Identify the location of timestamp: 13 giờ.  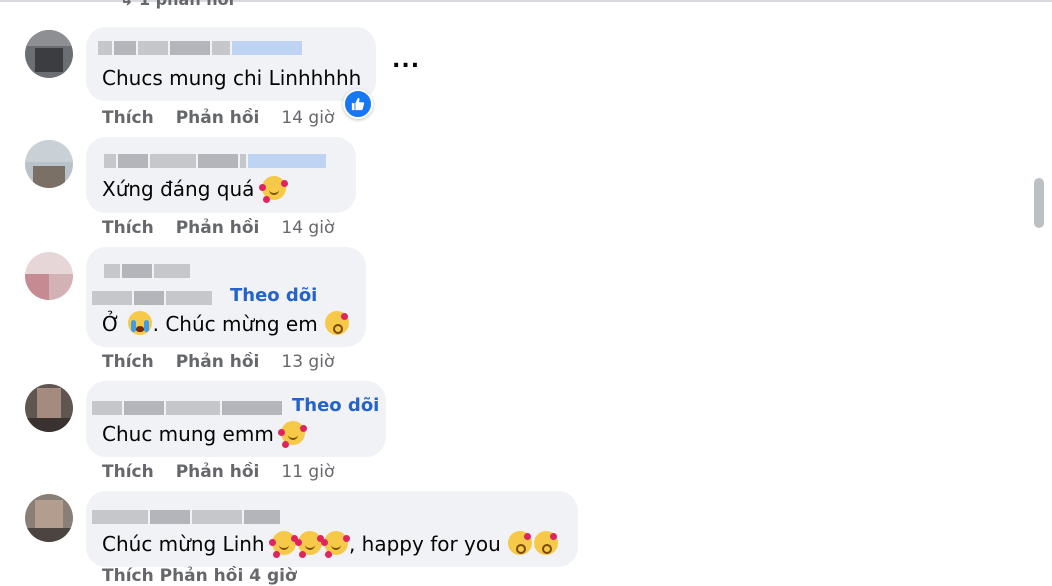
(307, 362).